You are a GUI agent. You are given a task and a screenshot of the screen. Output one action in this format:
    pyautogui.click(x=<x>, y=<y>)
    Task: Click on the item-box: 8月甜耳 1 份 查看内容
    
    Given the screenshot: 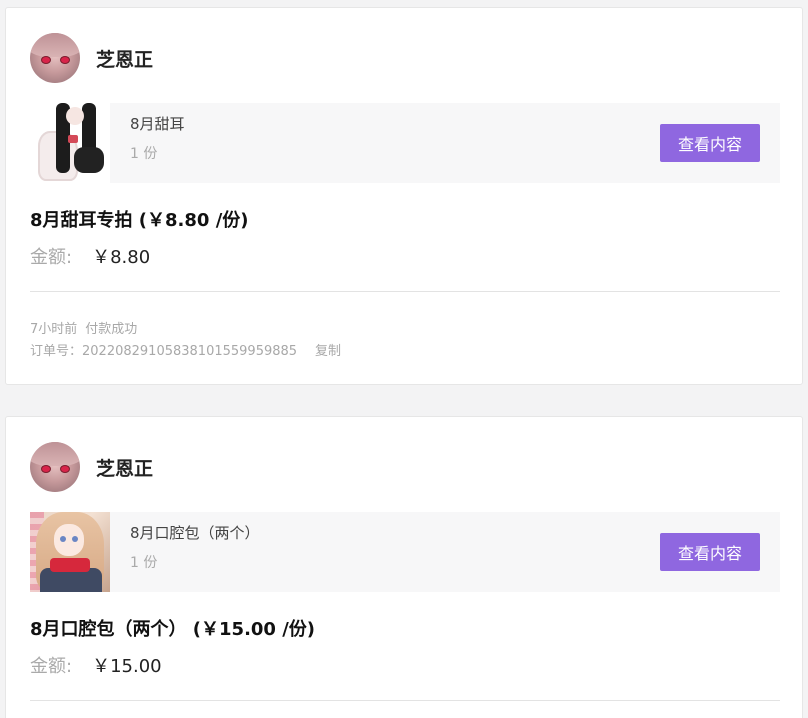 What is the action you would take?
    pyautogui.click(x=405, y=143)
    